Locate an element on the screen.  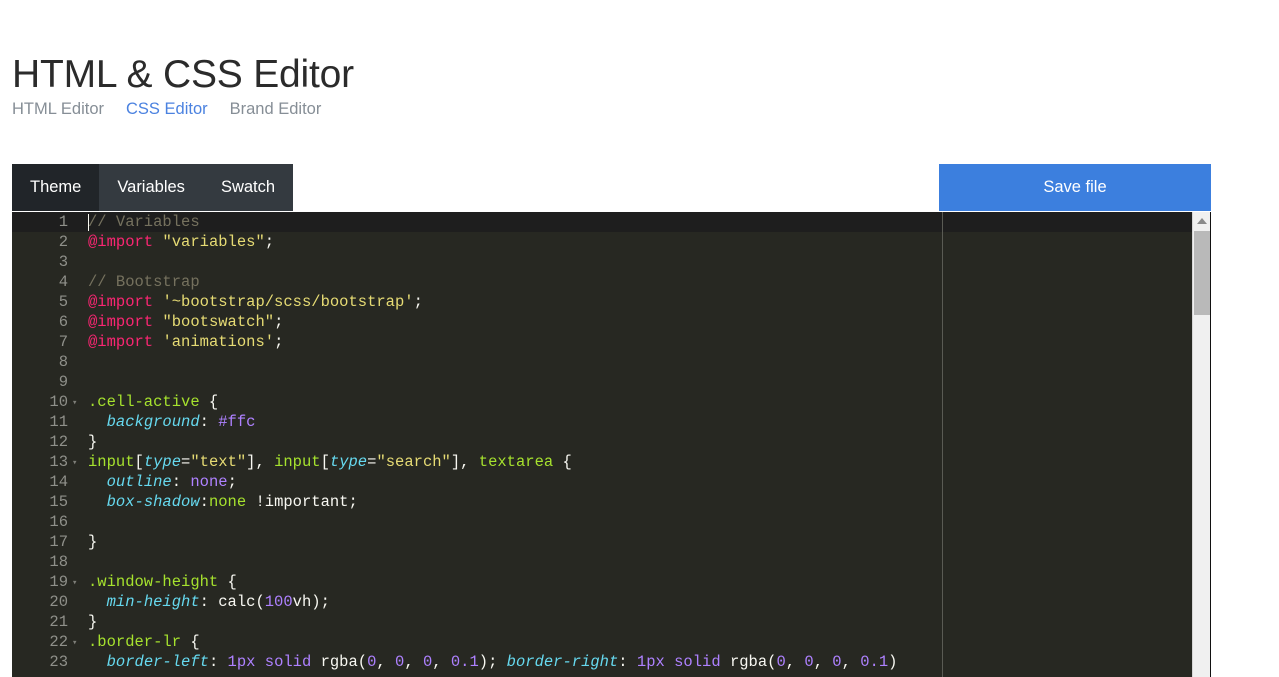
code-line: 6 @import "bootswatch"; is located at coordinates (602, 322).